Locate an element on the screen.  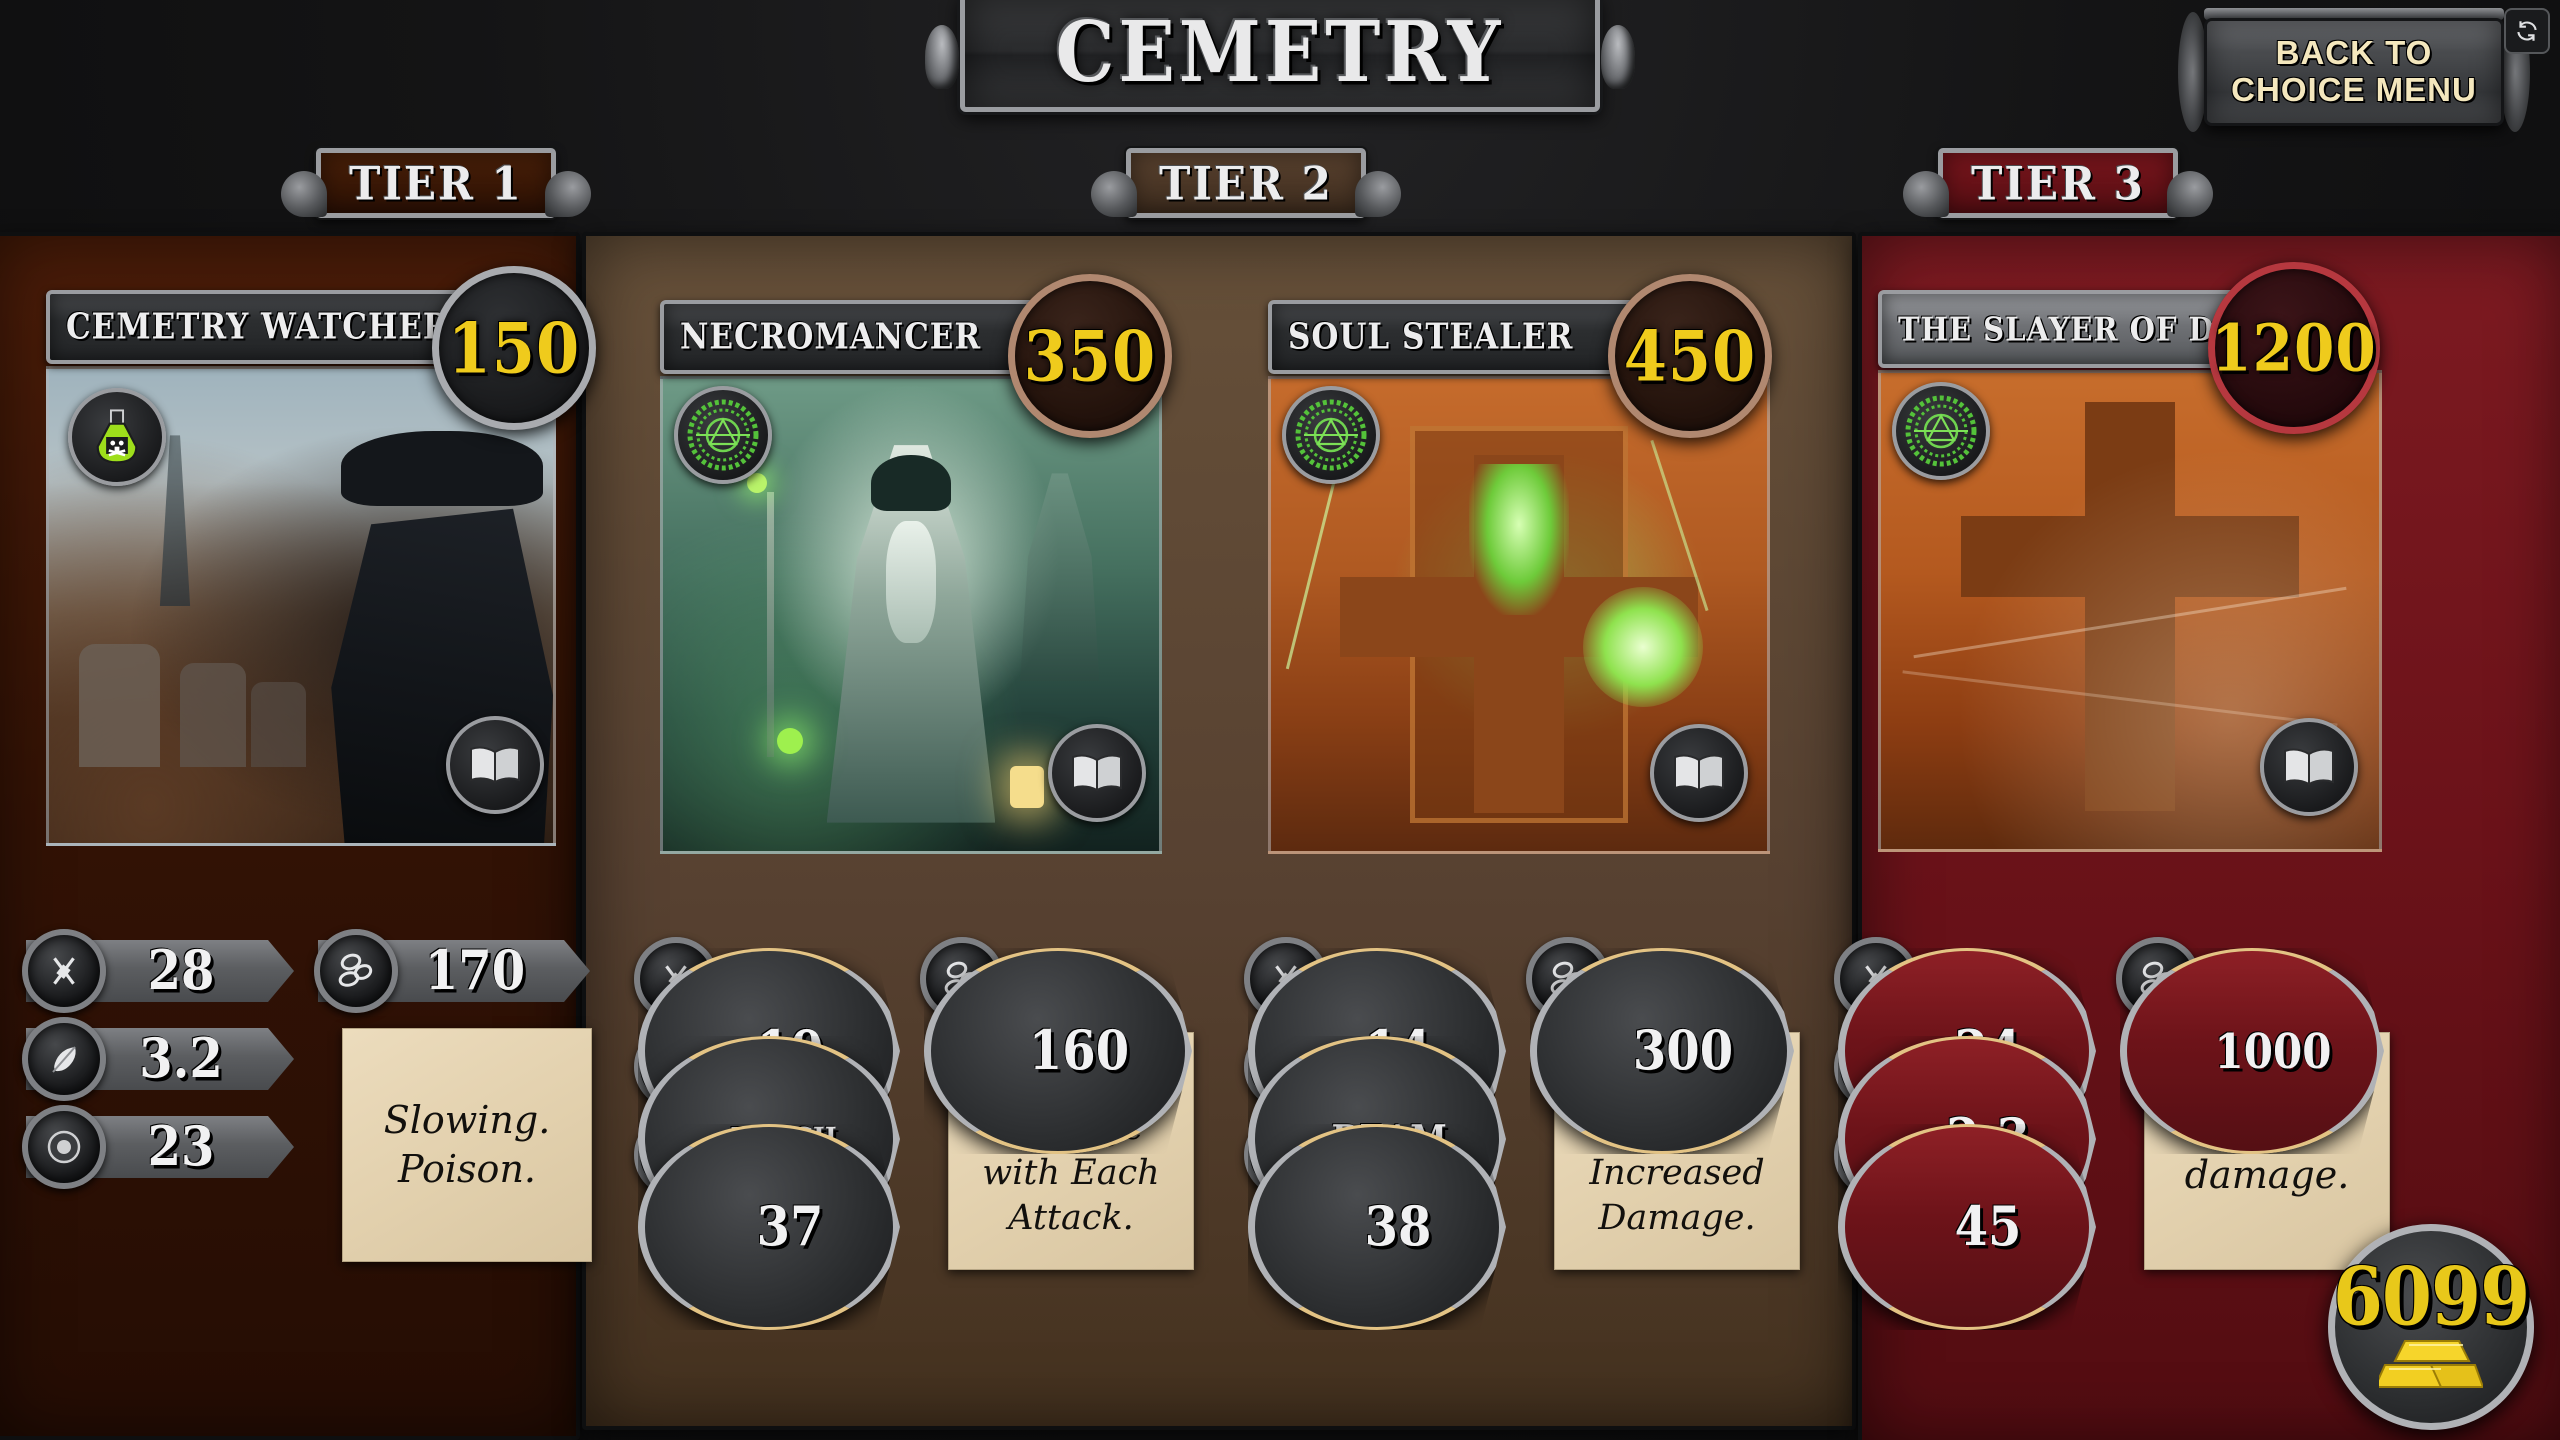
card-1-name: CEMETRY WATCHER is located at coordinates (258, 327).